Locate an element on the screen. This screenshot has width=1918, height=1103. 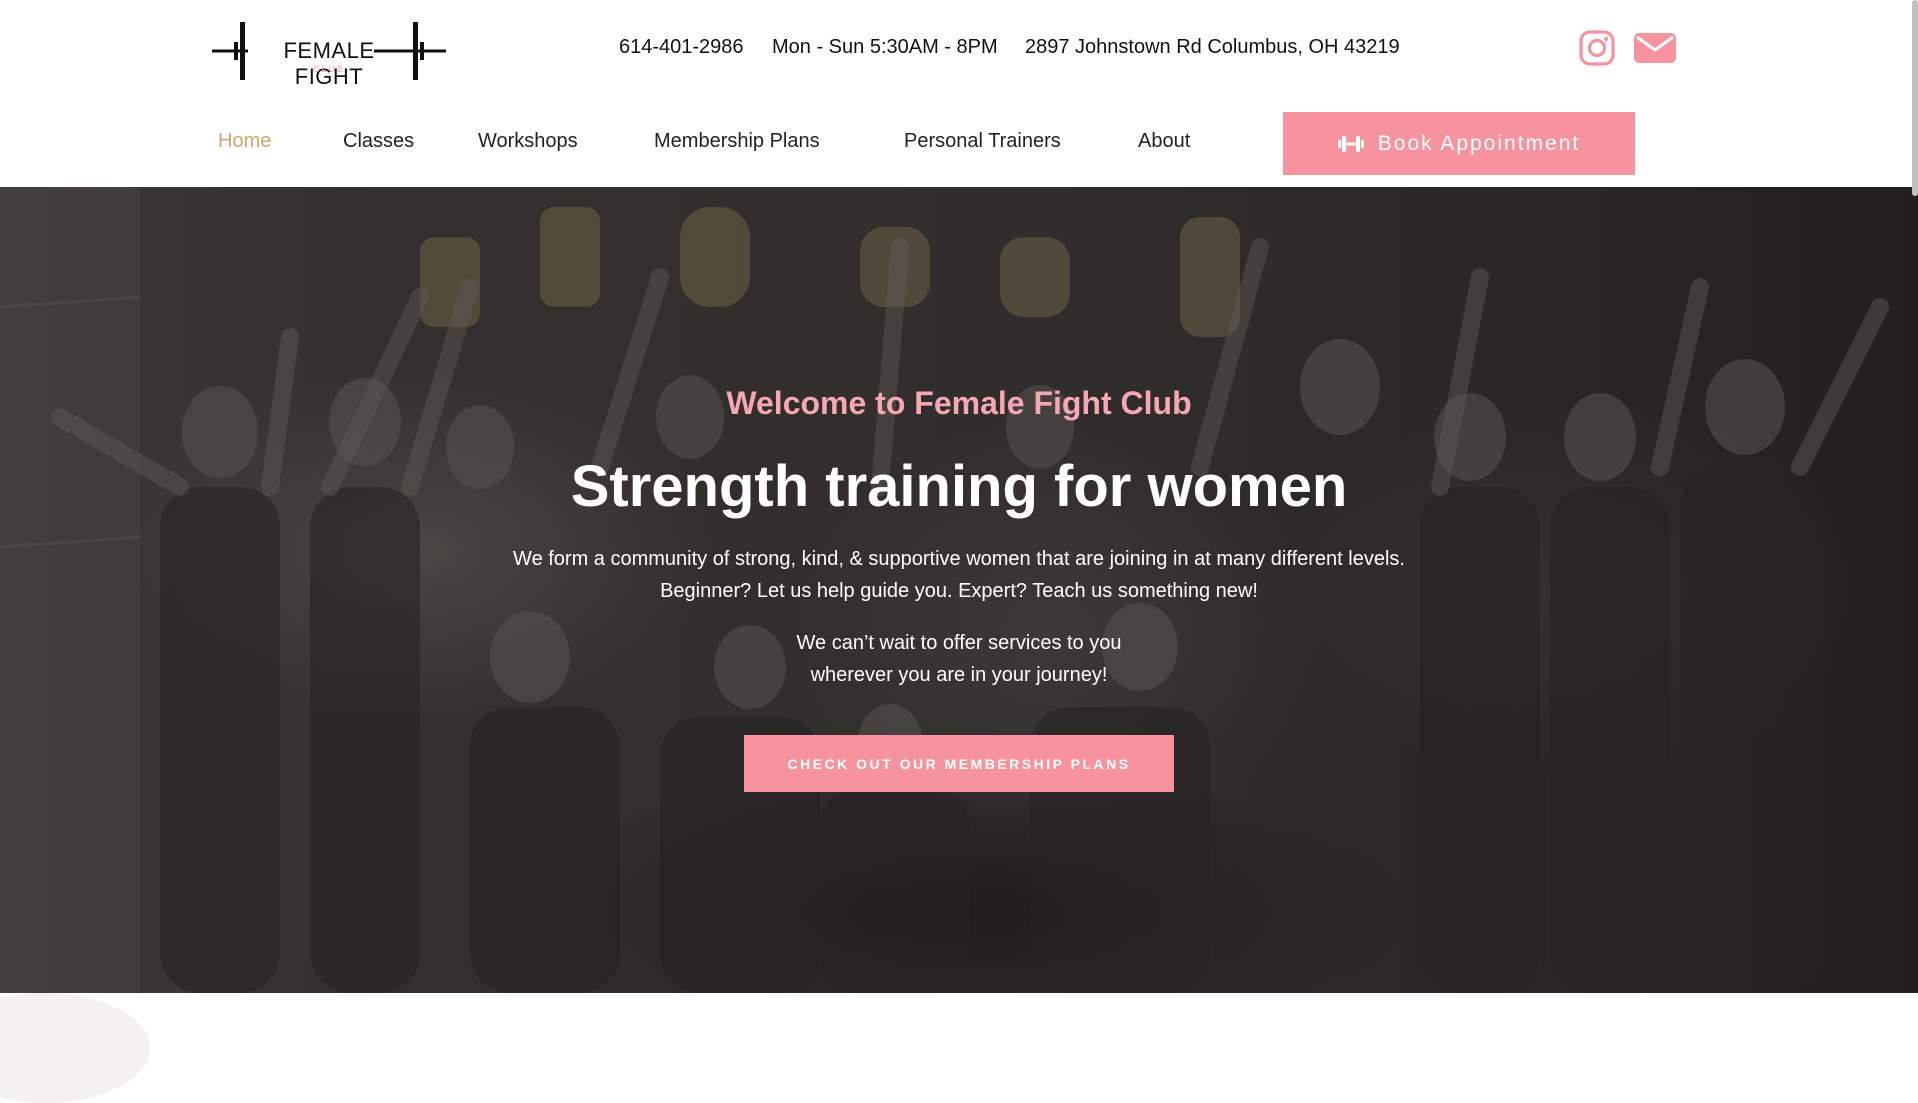
instagram-icon is located at coordinates (1597, 48).